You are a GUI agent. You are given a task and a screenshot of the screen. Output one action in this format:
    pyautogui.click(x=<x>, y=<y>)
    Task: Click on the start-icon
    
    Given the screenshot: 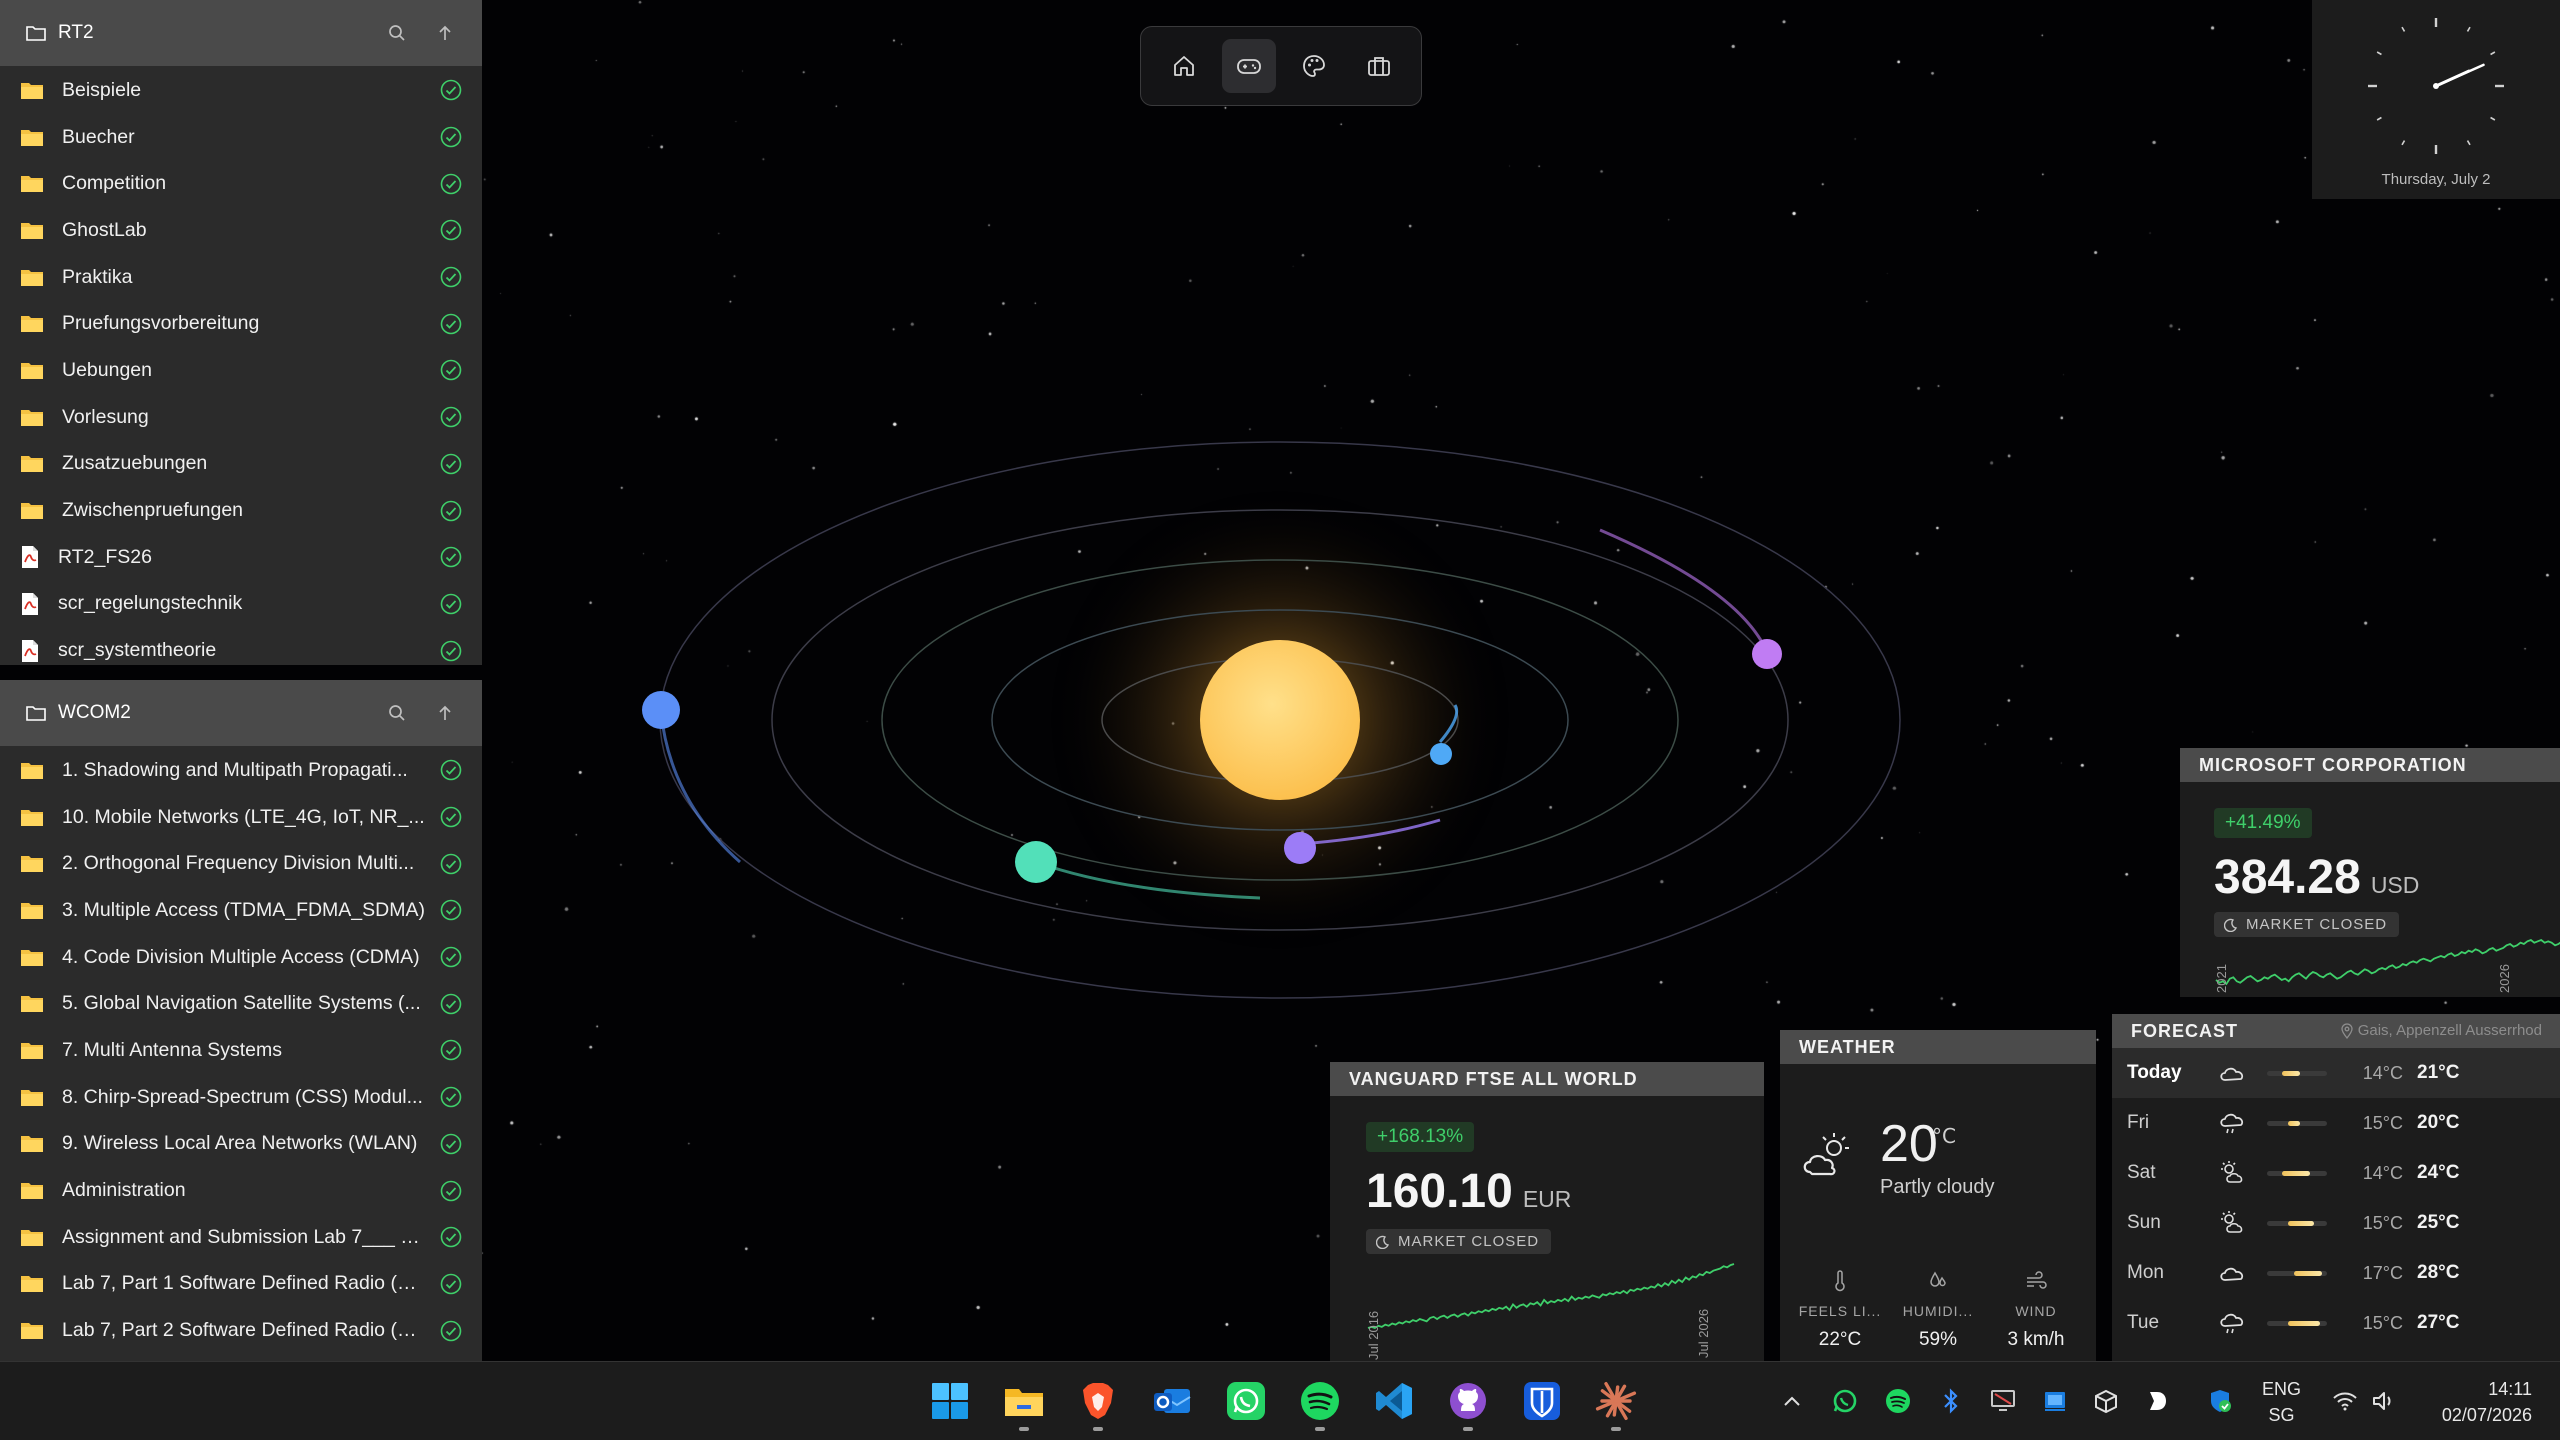 What is the action you would take?
    pyautogui.click(x=950, y=1401)
    